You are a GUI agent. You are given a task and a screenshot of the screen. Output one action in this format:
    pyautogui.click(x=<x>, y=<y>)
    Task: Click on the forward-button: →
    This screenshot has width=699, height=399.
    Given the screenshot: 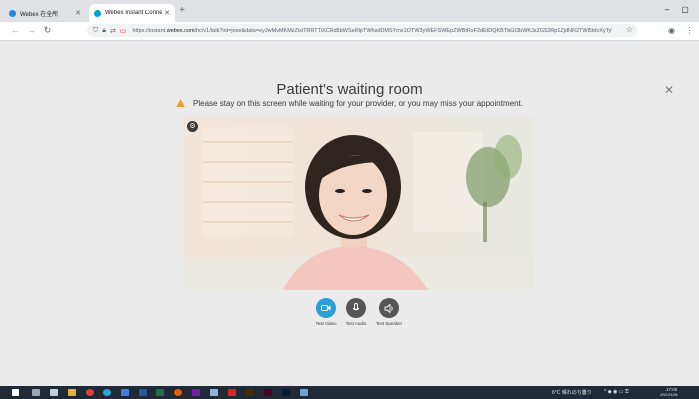 What is the action you would take?
    pyautogui.click(x=31, y=30)
    